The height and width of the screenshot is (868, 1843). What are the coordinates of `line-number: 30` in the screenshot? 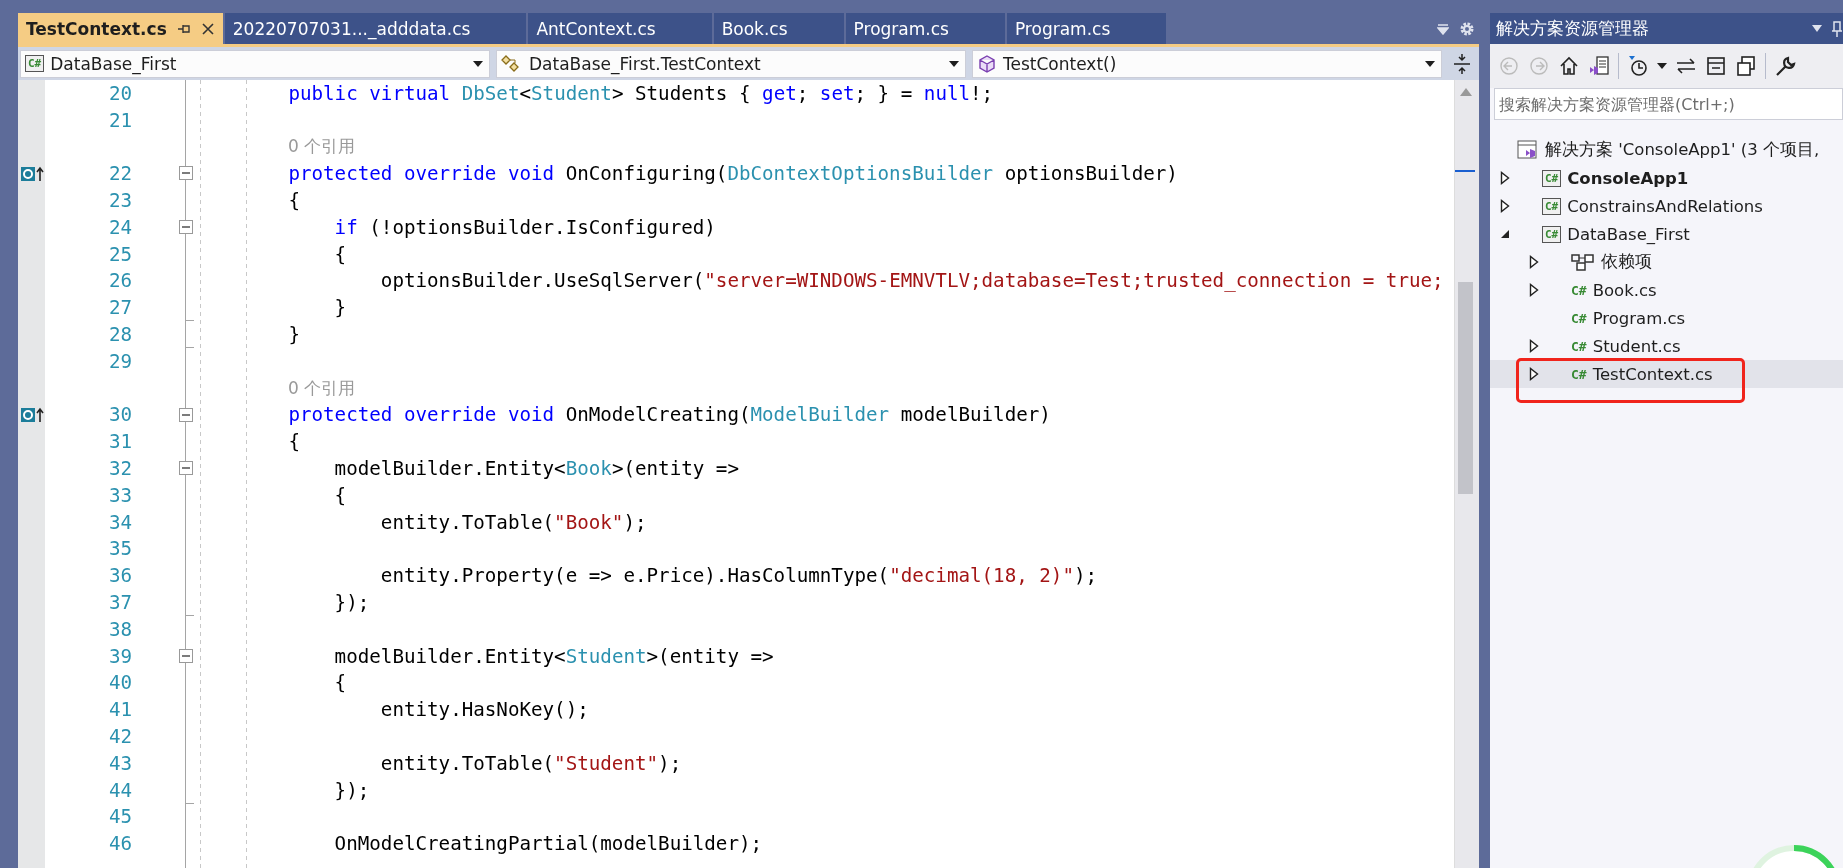 It's located at (120, 415).